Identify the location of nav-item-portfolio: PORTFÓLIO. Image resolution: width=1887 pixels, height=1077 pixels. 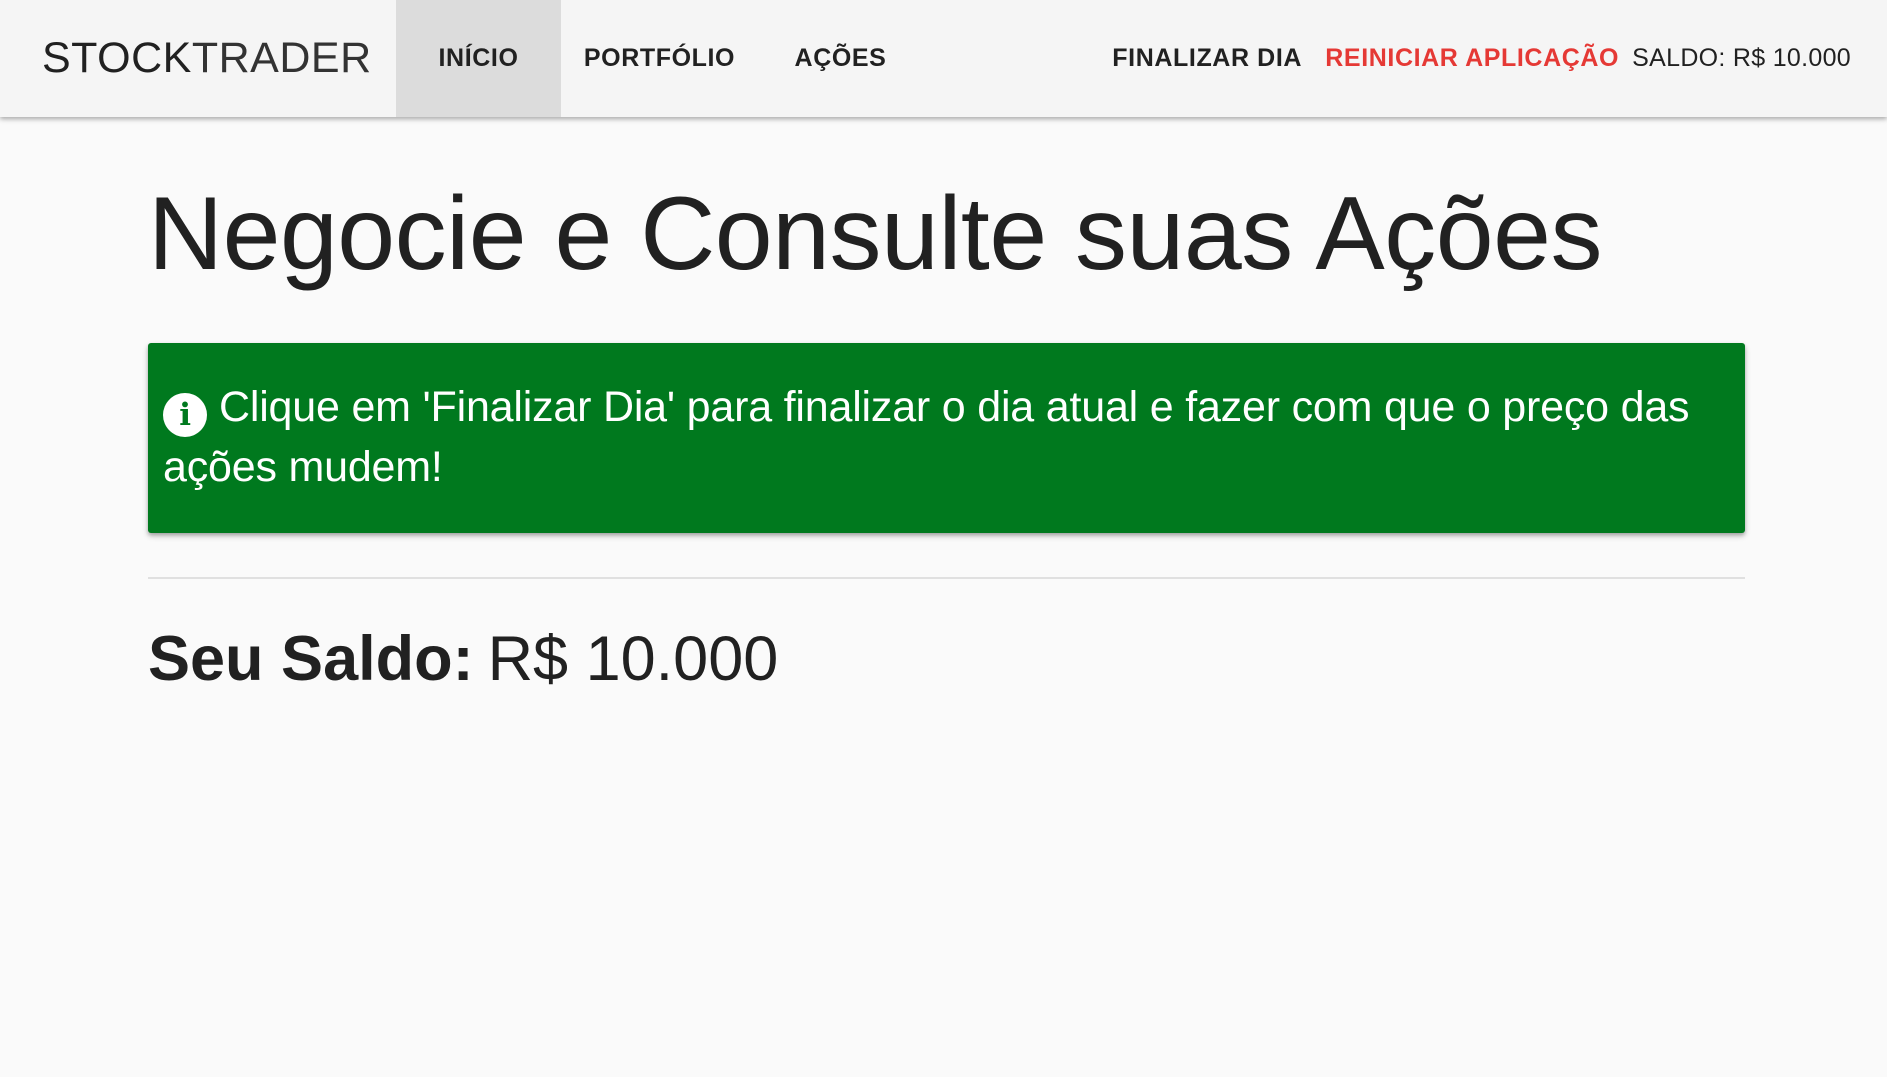
(659, 58).